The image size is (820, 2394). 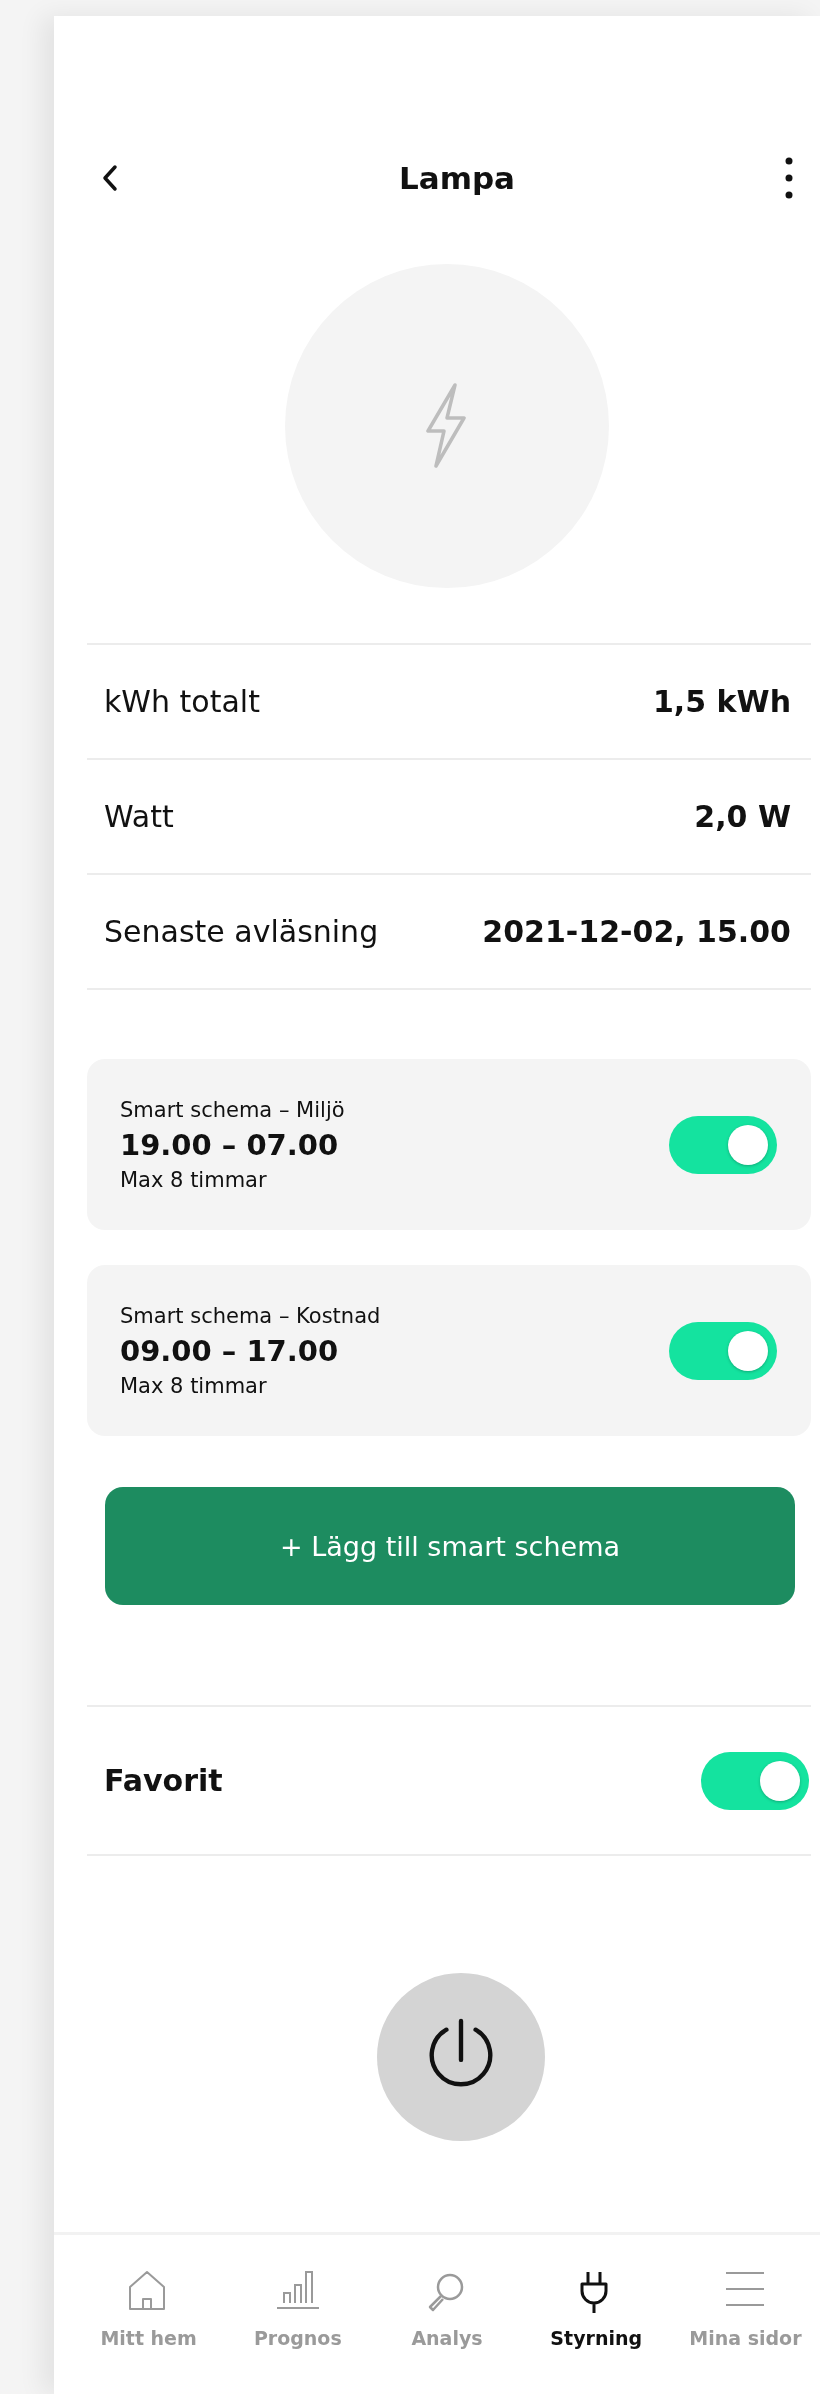 What do you see at coordinates (742, 816) in the screenshot?
I see `reading-value: 2,0 W` at bounding box center [742, 816].